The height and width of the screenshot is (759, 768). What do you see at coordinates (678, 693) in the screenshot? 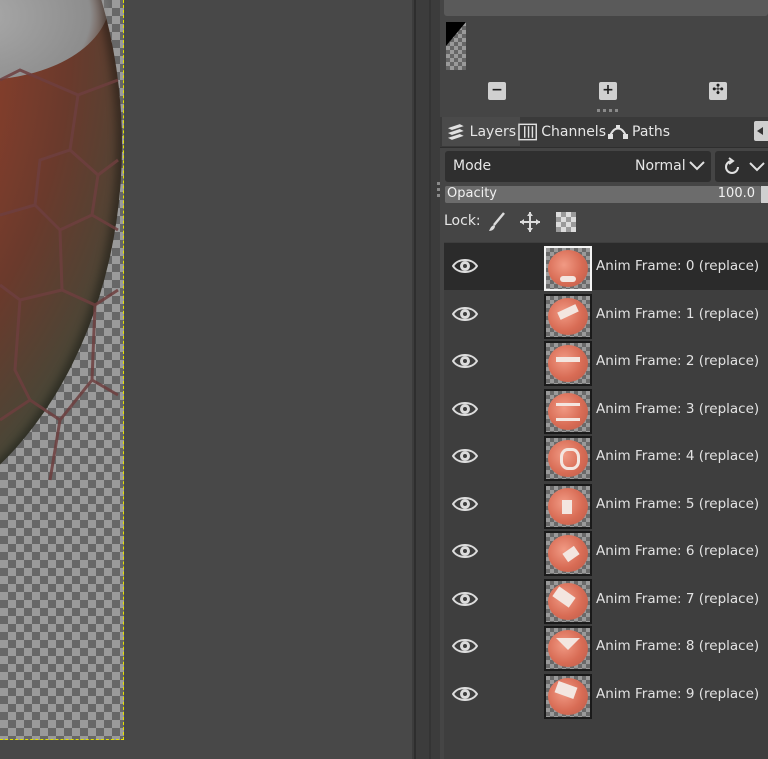
I see `layer-name: Anim Frame: 9 (replace)` at bounding box center [678, 693].